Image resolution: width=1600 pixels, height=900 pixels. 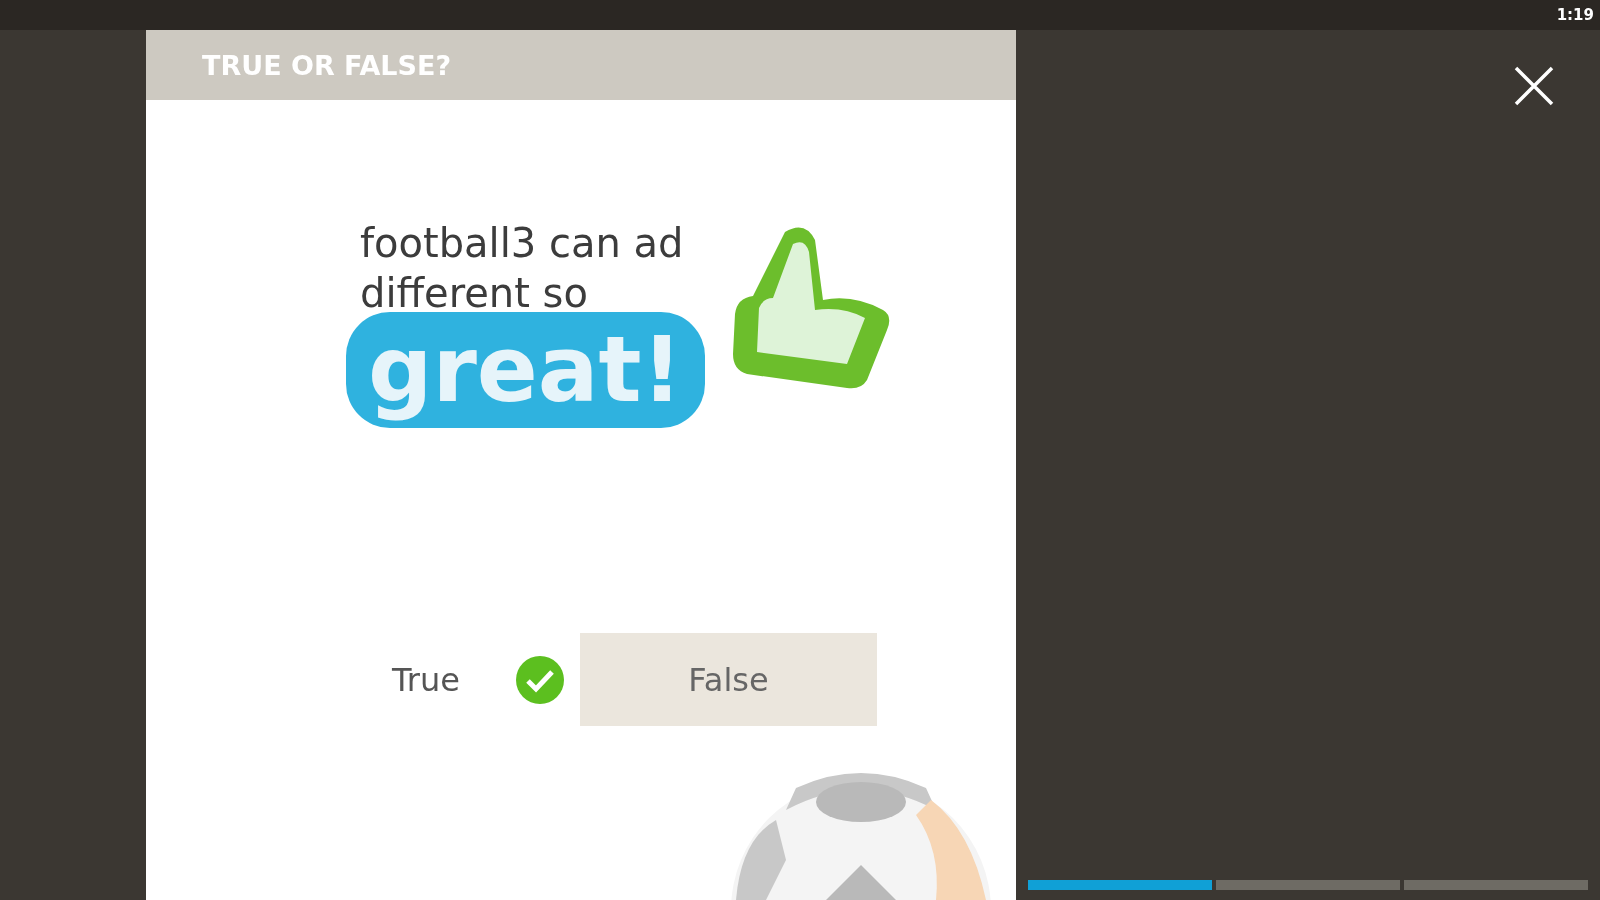 I want to click on answer-label: True, so click(x=426, y=679).